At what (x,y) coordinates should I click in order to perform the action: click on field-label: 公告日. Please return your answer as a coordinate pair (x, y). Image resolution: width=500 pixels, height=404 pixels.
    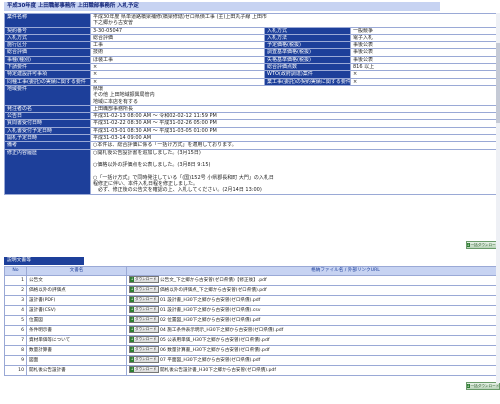
    Looking at the image, I should click on (47, 116).